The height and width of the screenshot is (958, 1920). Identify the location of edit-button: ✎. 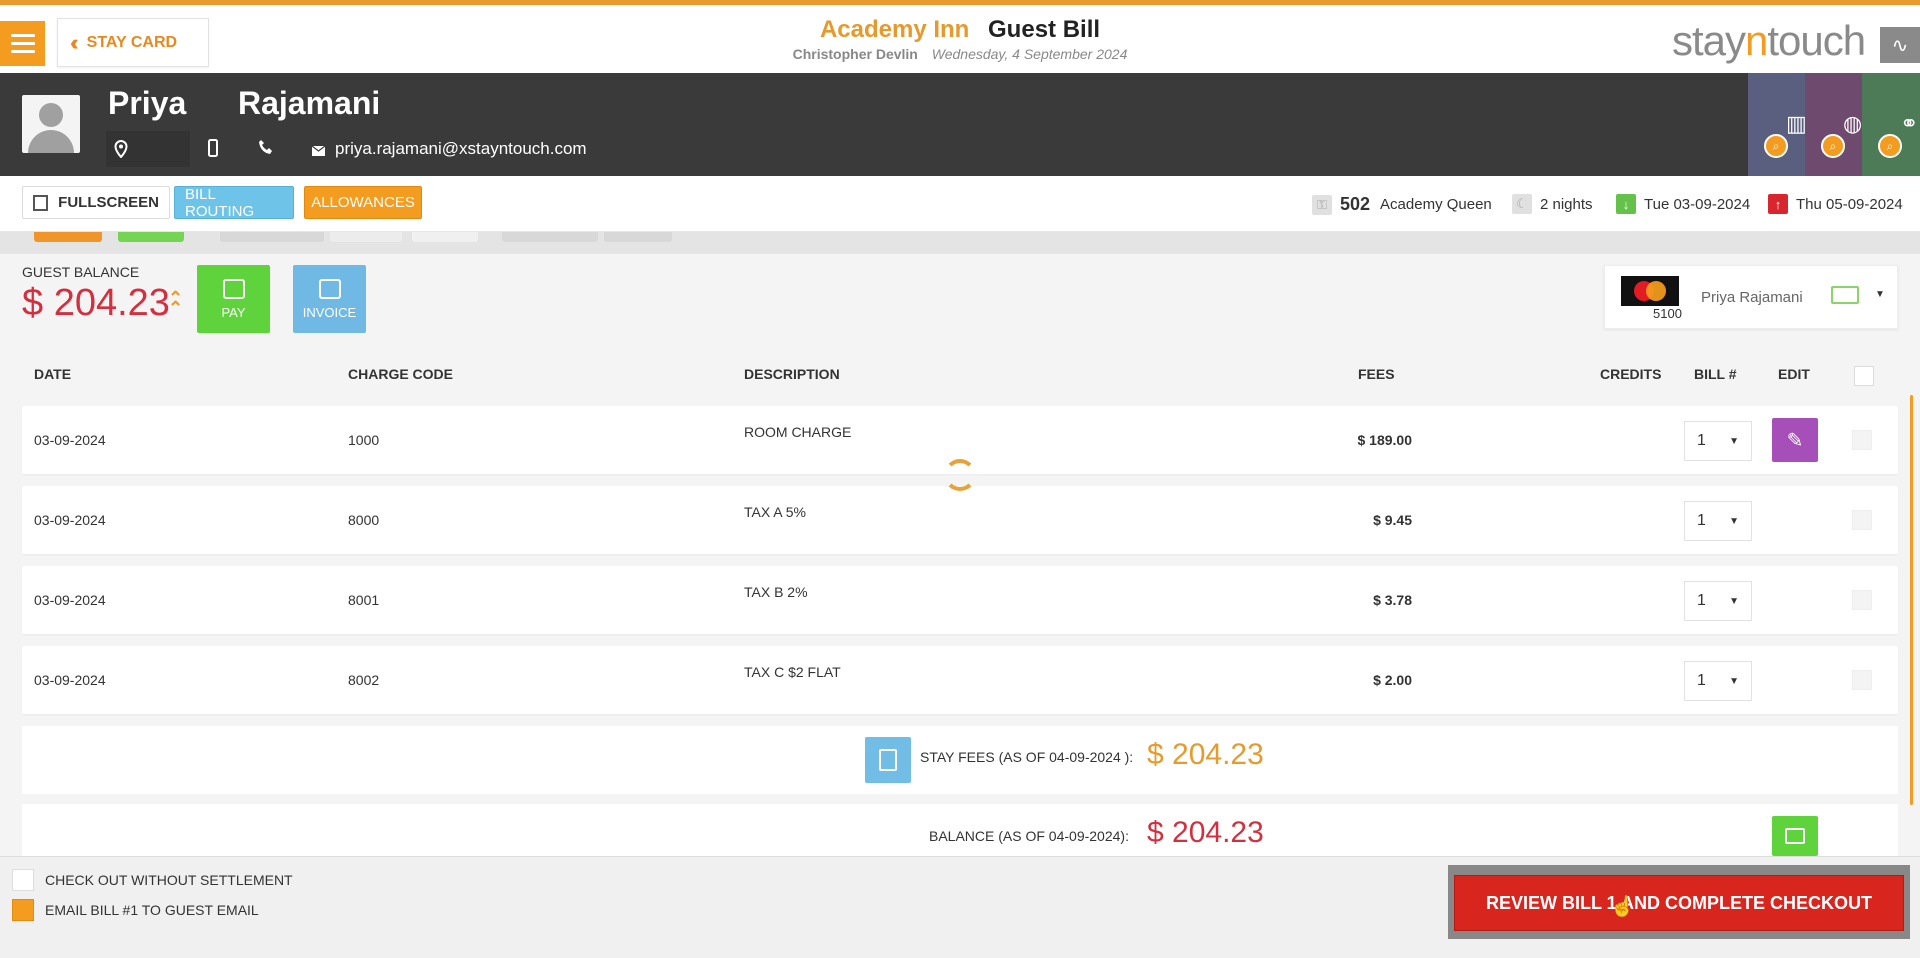
(1795, 440).